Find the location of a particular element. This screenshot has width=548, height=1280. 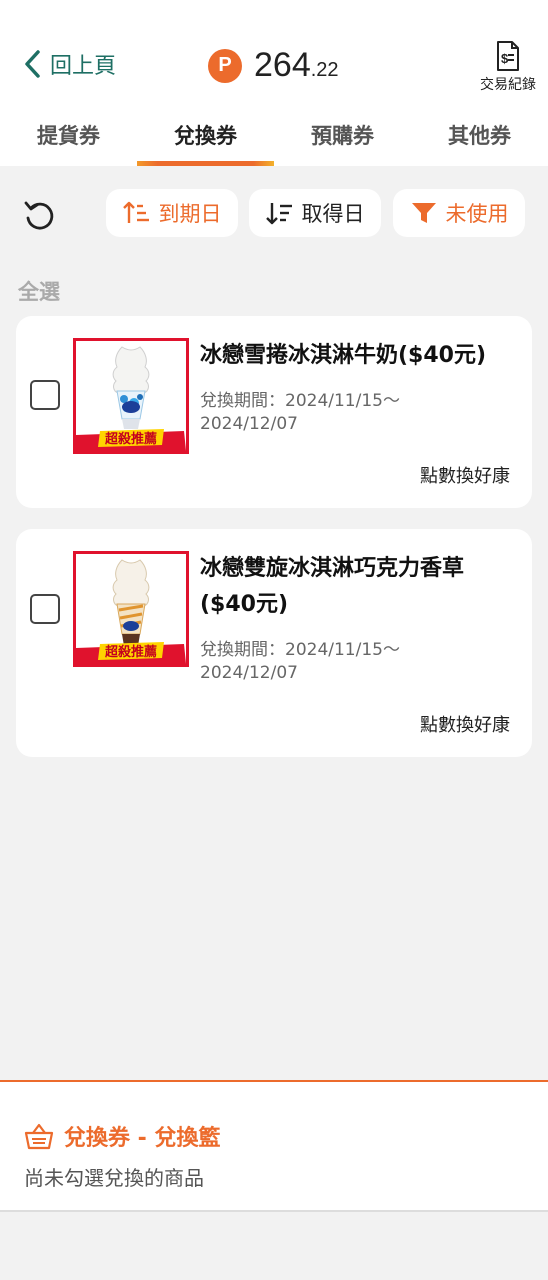

transaction-history-button: $ 交易紀錄 is located at coordinates (508, 67).